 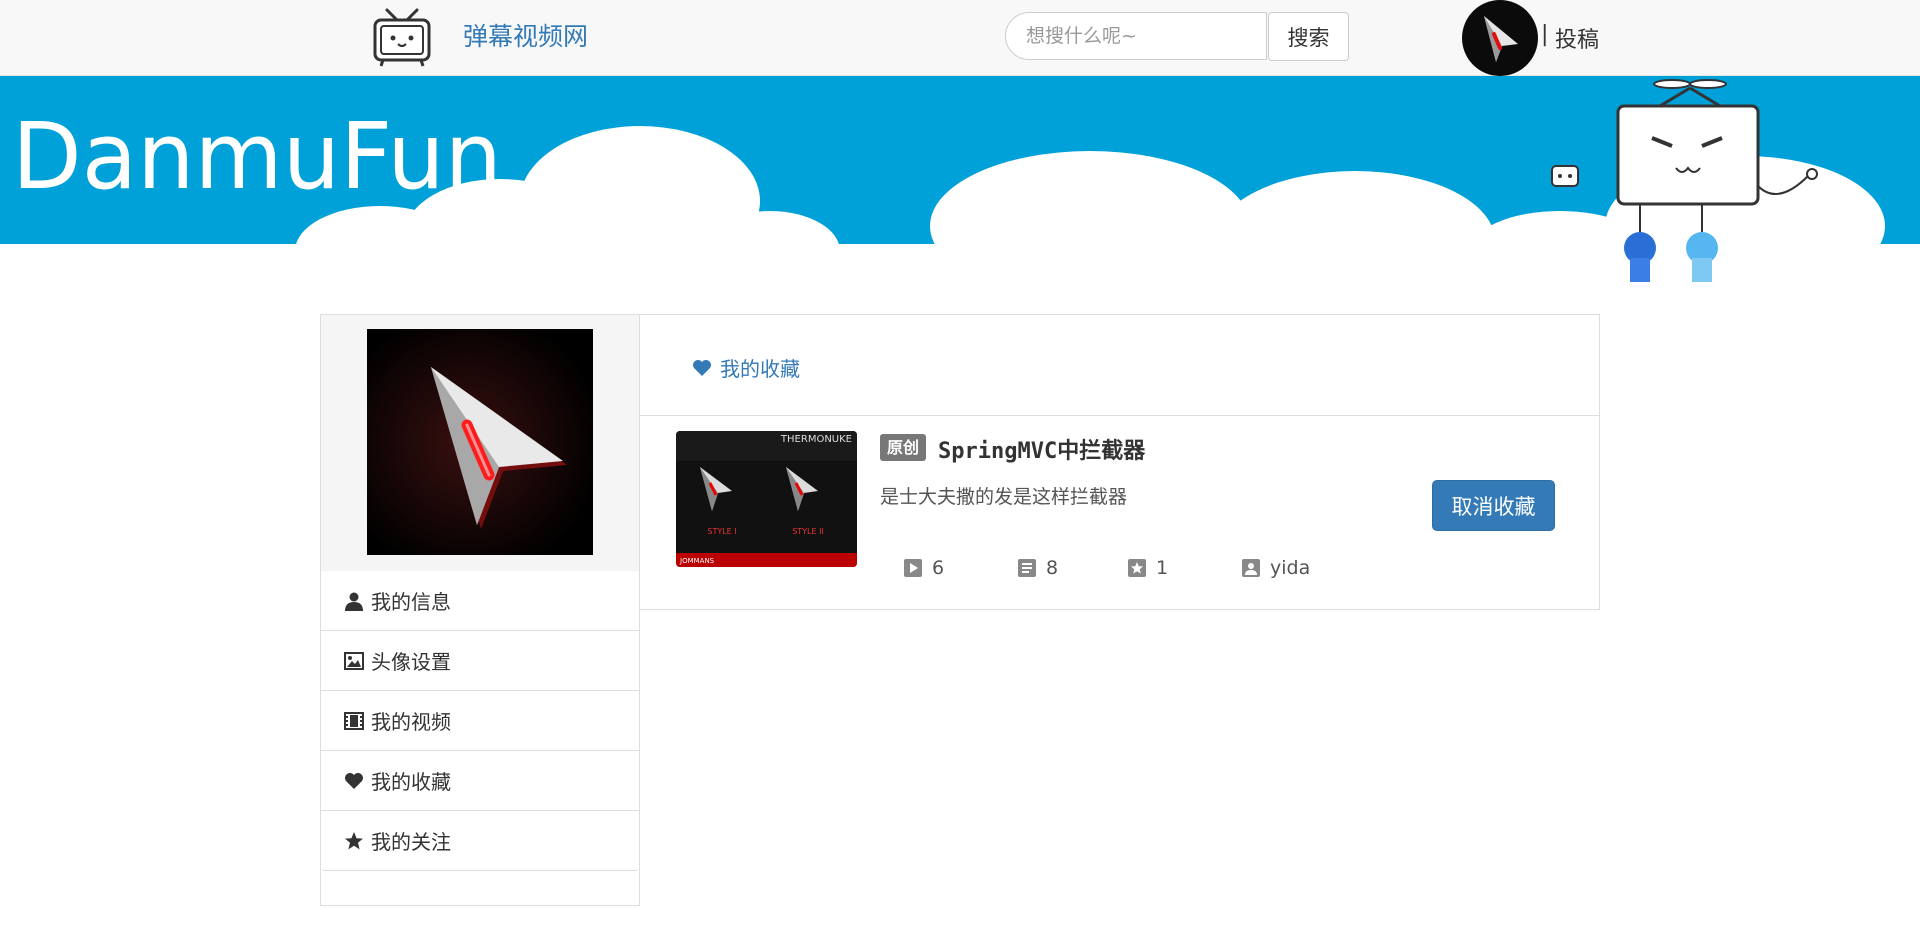 What do you see at coordinates (411, 722) in the screenshot?
I see `sidebar-item-label: 我的视频` at bounding box center [411, 722].